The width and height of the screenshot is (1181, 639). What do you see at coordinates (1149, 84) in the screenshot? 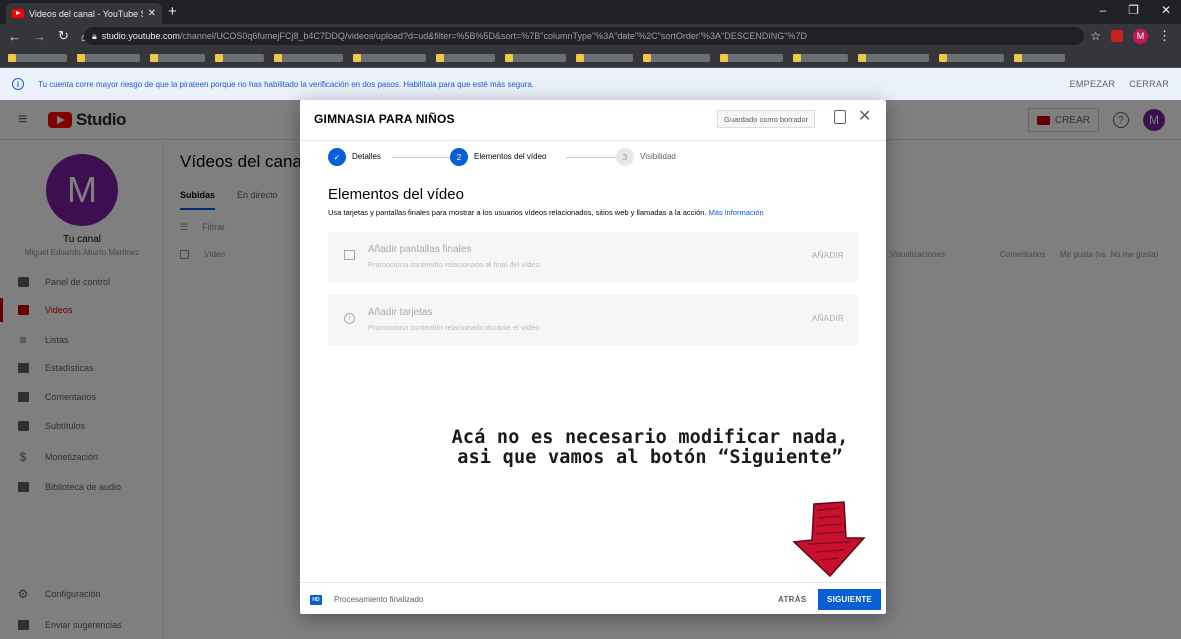
I see `banner-close-button: CERRAR` at bounding box center [1149, 84].